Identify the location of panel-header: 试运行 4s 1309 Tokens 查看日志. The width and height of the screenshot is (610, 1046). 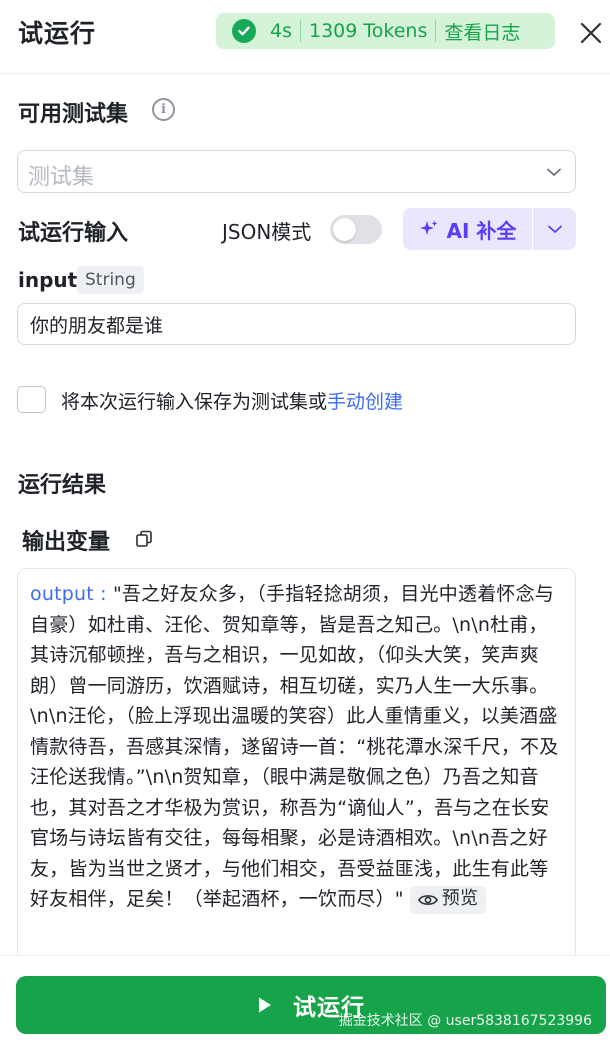
(305, 37).